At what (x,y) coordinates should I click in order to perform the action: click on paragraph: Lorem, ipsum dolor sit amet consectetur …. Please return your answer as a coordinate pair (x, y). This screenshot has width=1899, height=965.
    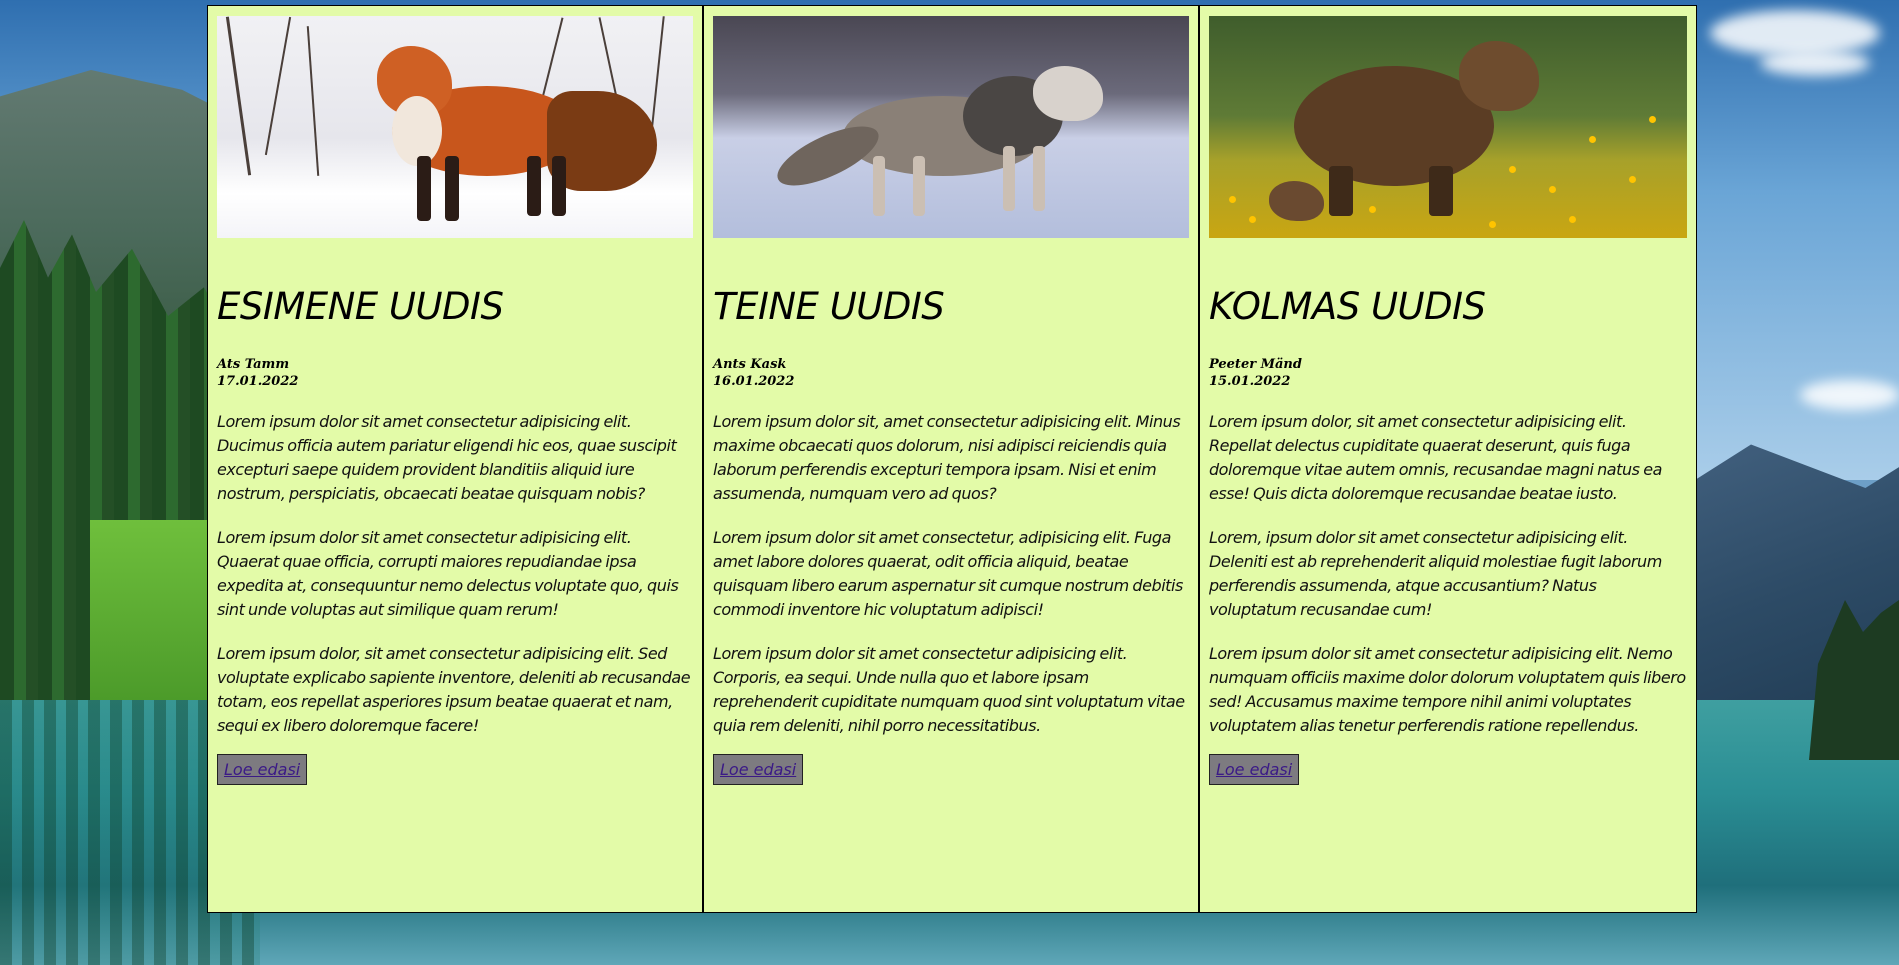
    Looking at the image, I should click on (1435, 573).